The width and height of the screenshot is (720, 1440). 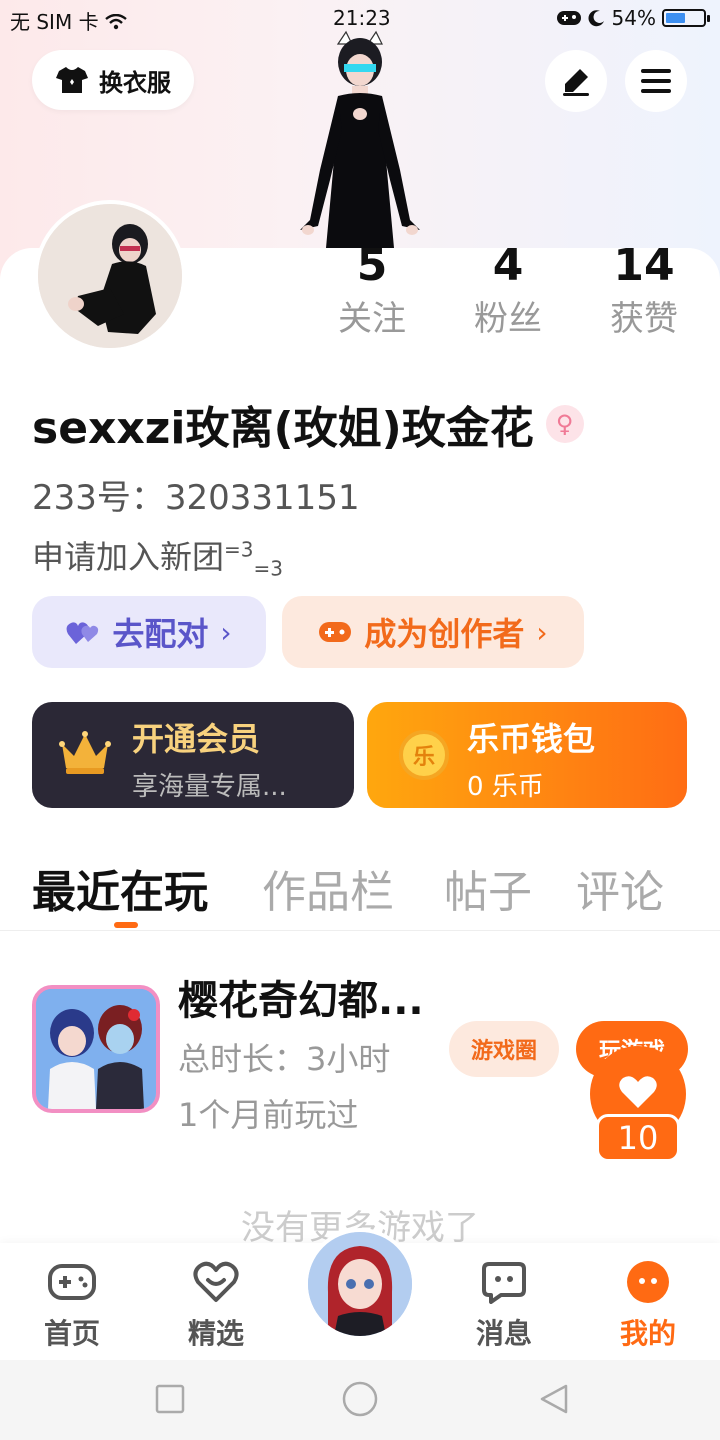 I want to click on center-avatar-image, so click(x=360, y=1284).